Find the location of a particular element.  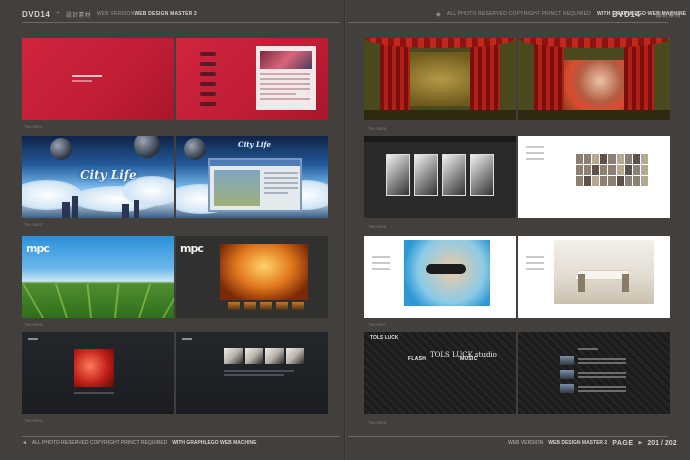

studio-name: WITH GRAPHLEGO WEB MACHINE is located at coordinates (214, 443).